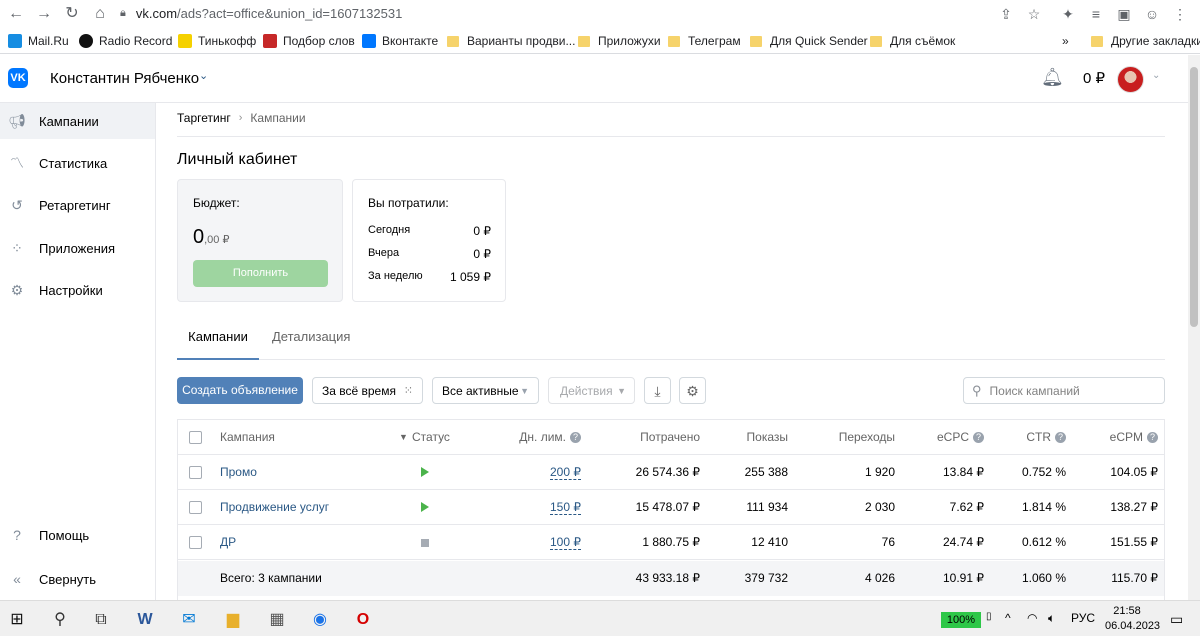  I want to click on campaign-link: Продвижение услуг, so click(274, 507).